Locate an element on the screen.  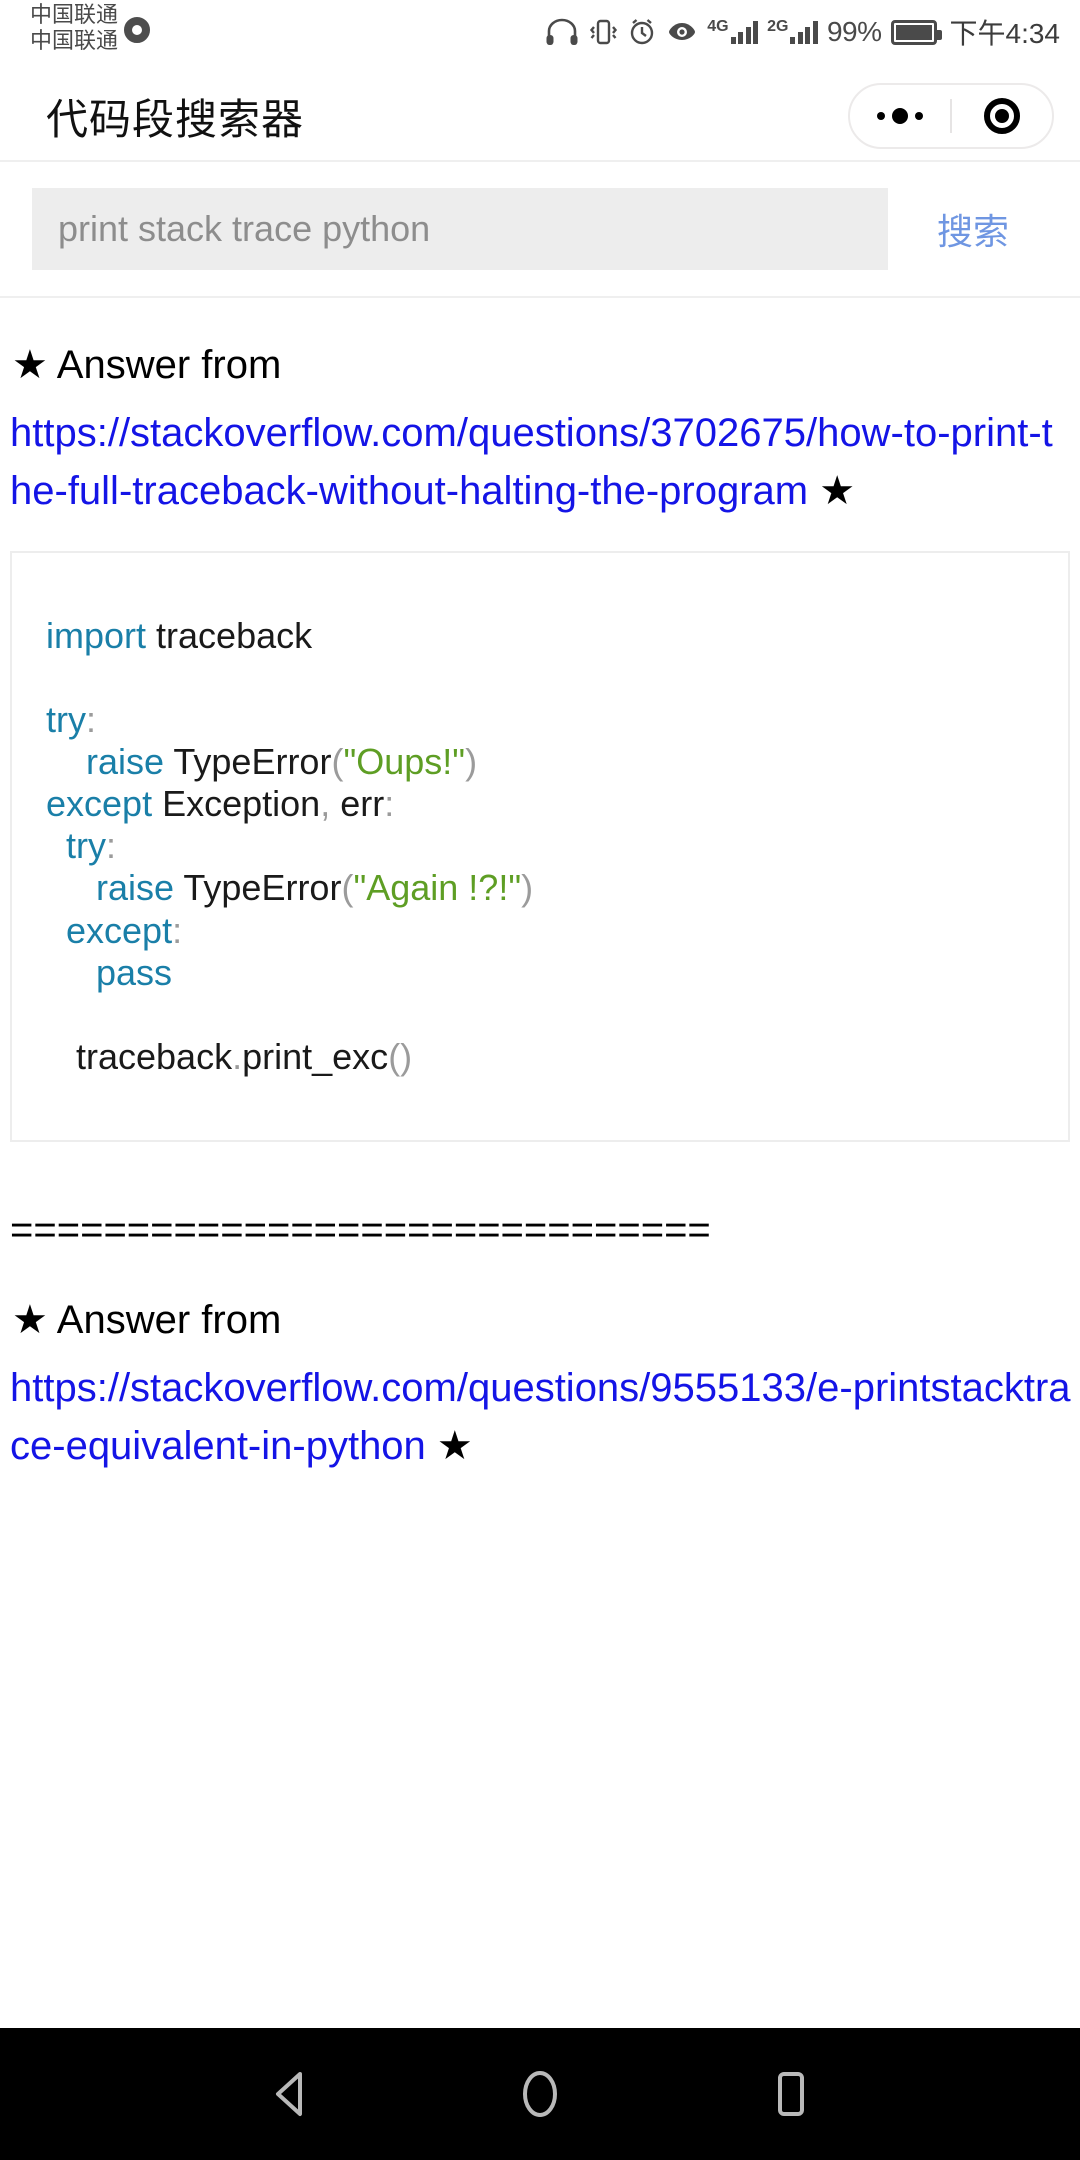
more-dots-icon is located at coordinates (900, 116).